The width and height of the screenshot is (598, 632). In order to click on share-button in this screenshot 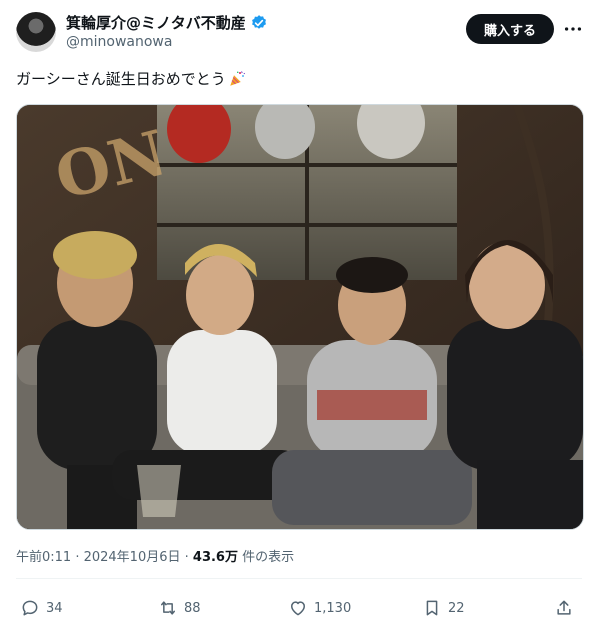, I will do `click(564, 608)`.